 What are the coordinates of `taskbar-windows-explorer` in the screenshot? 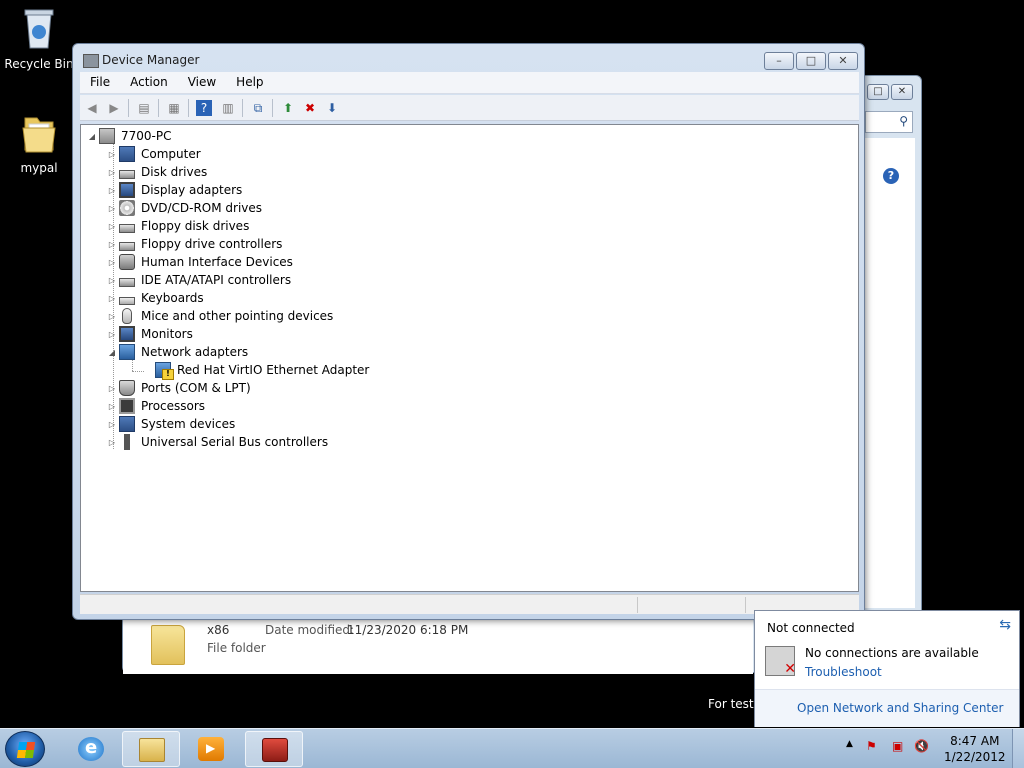 It's located at (151, 749).